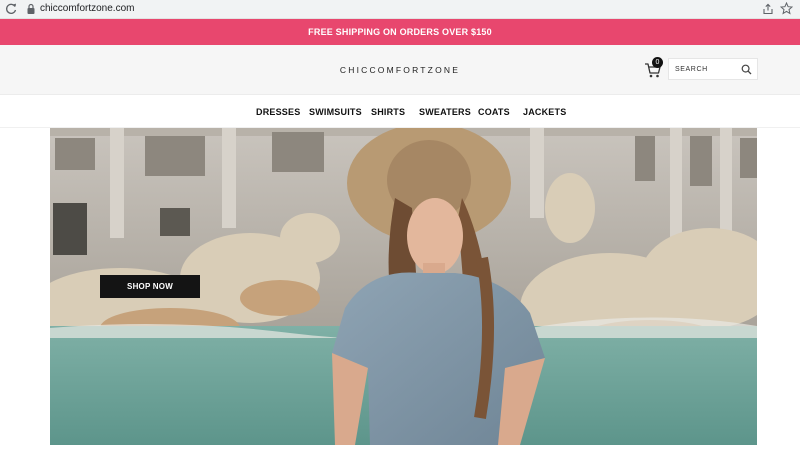  Describe the element at coordinates (409, 9) in the screenshot. I see `address-bar` at that location.